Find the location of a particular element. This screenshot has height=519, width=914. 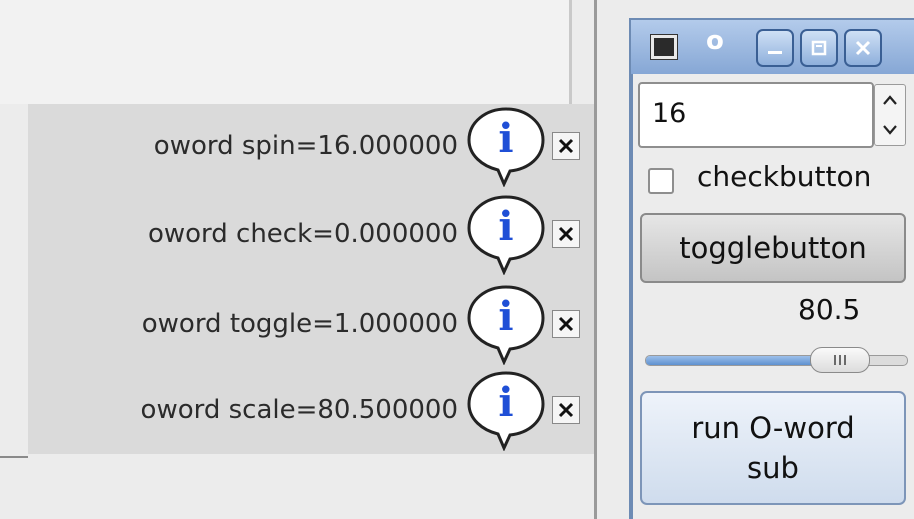

spin-value: 16 is located at coordinates (669, 113).